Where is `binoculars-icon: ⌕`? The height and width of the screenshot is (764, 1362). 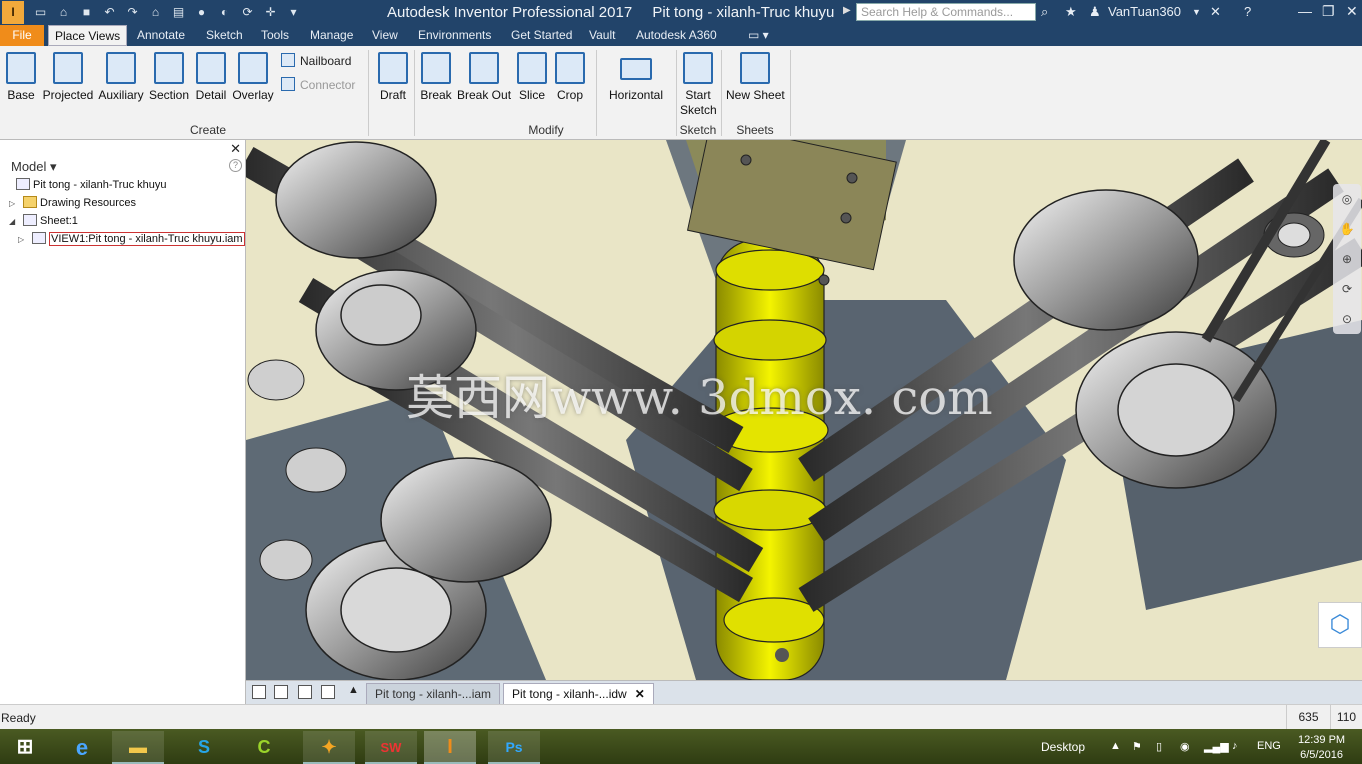 binoculars-icon: ⌕ is located at coordinates (1044, 12).